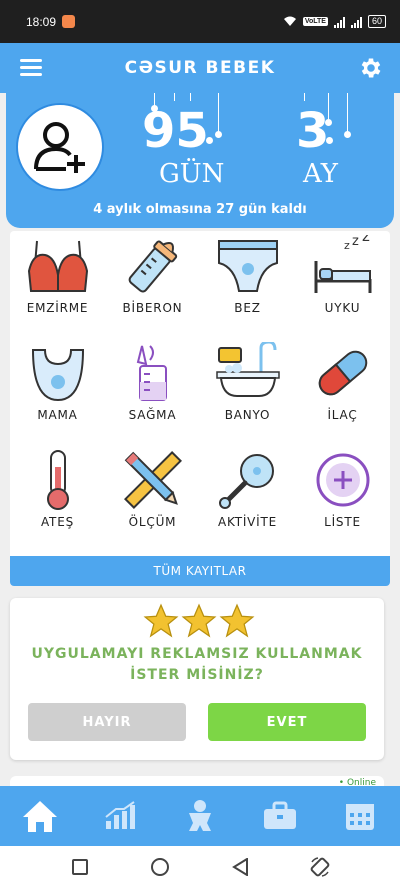 This screenshot has width=400, height=888. I want to click on activity-label: MAMA, so click(57, 415).